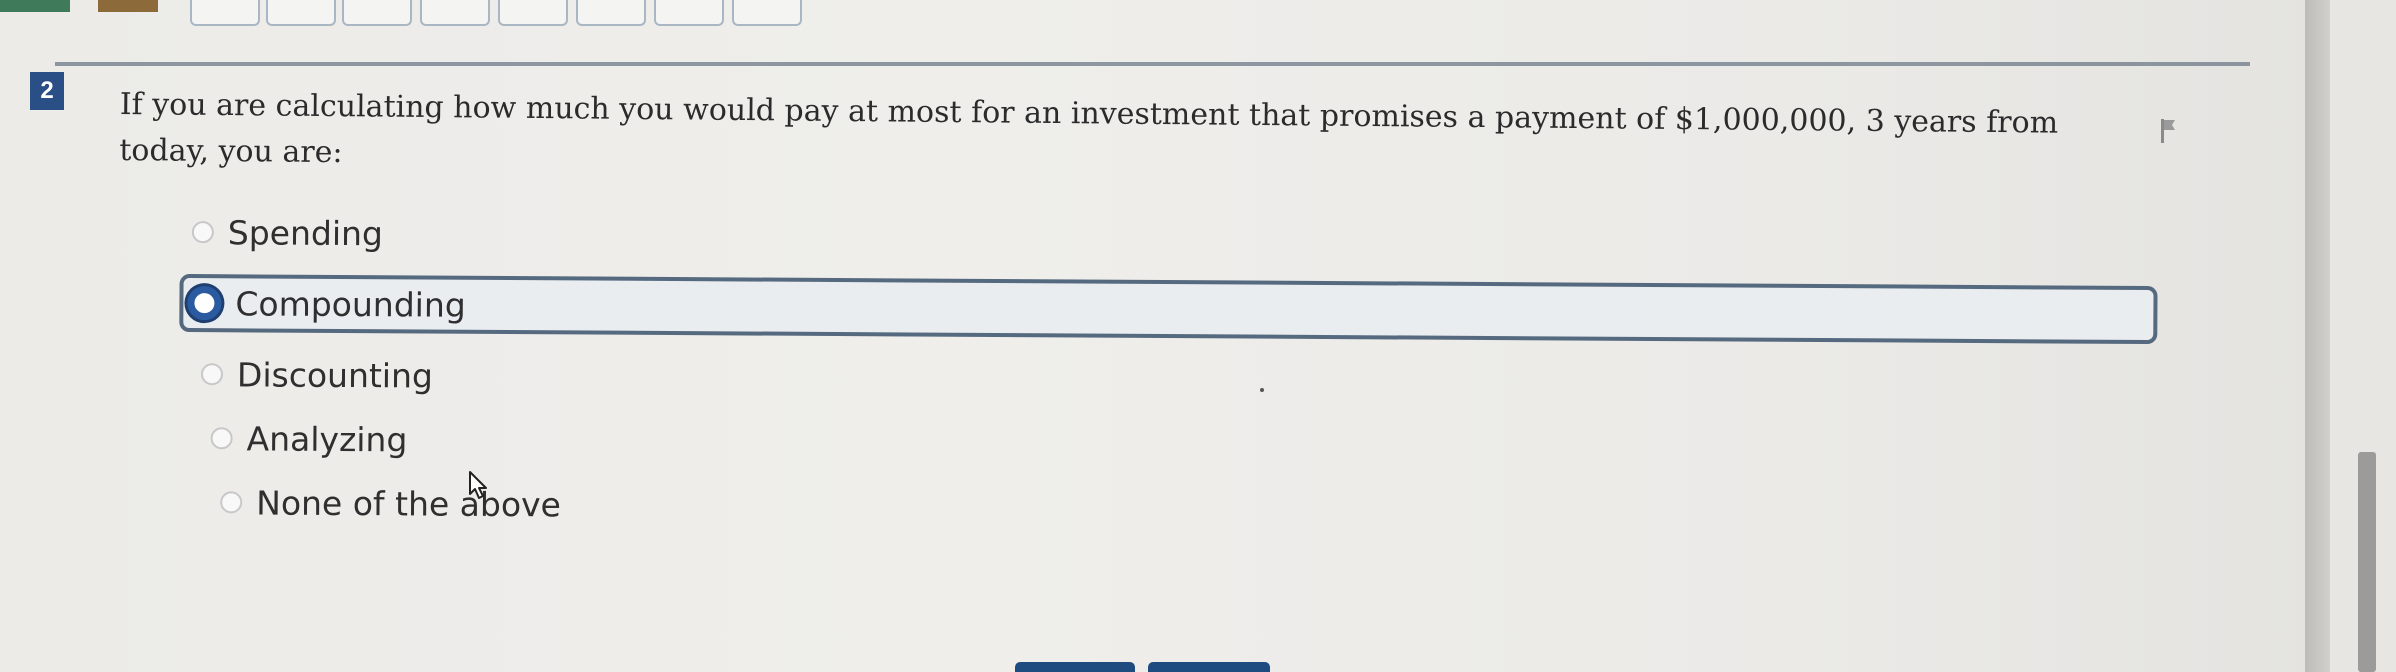 This screenshot has height=672, width=2396. What do you see at coordinates (335, 375) in the screenshot?
I see `option-label: Discounting` at bounding box center [335, 375].